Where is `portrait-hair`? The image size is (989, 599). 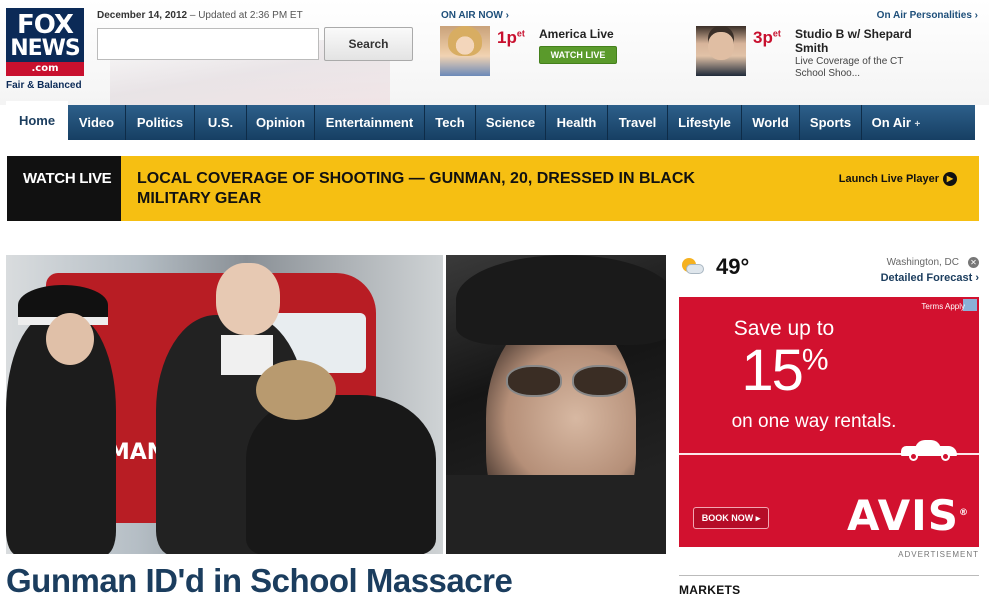
portrait-hair is located at coordinates (561, 300).